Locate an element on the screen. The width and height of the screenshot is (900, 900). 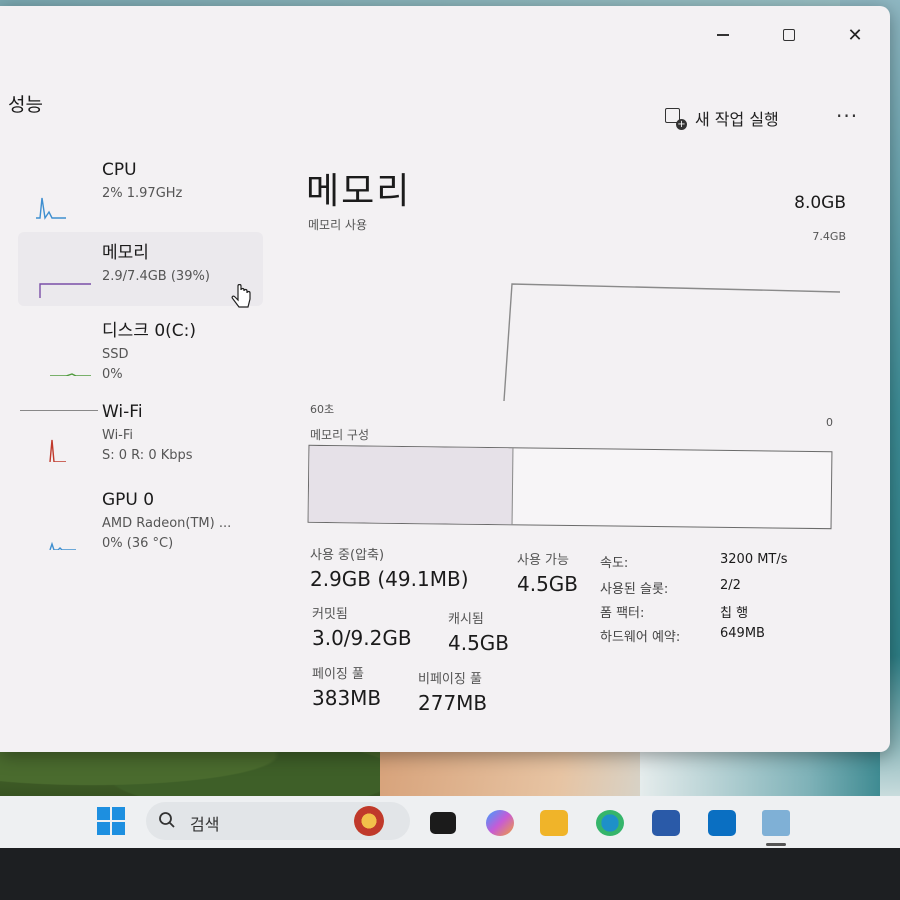
stat-value: 277MB is located at coordinates (453, 703).